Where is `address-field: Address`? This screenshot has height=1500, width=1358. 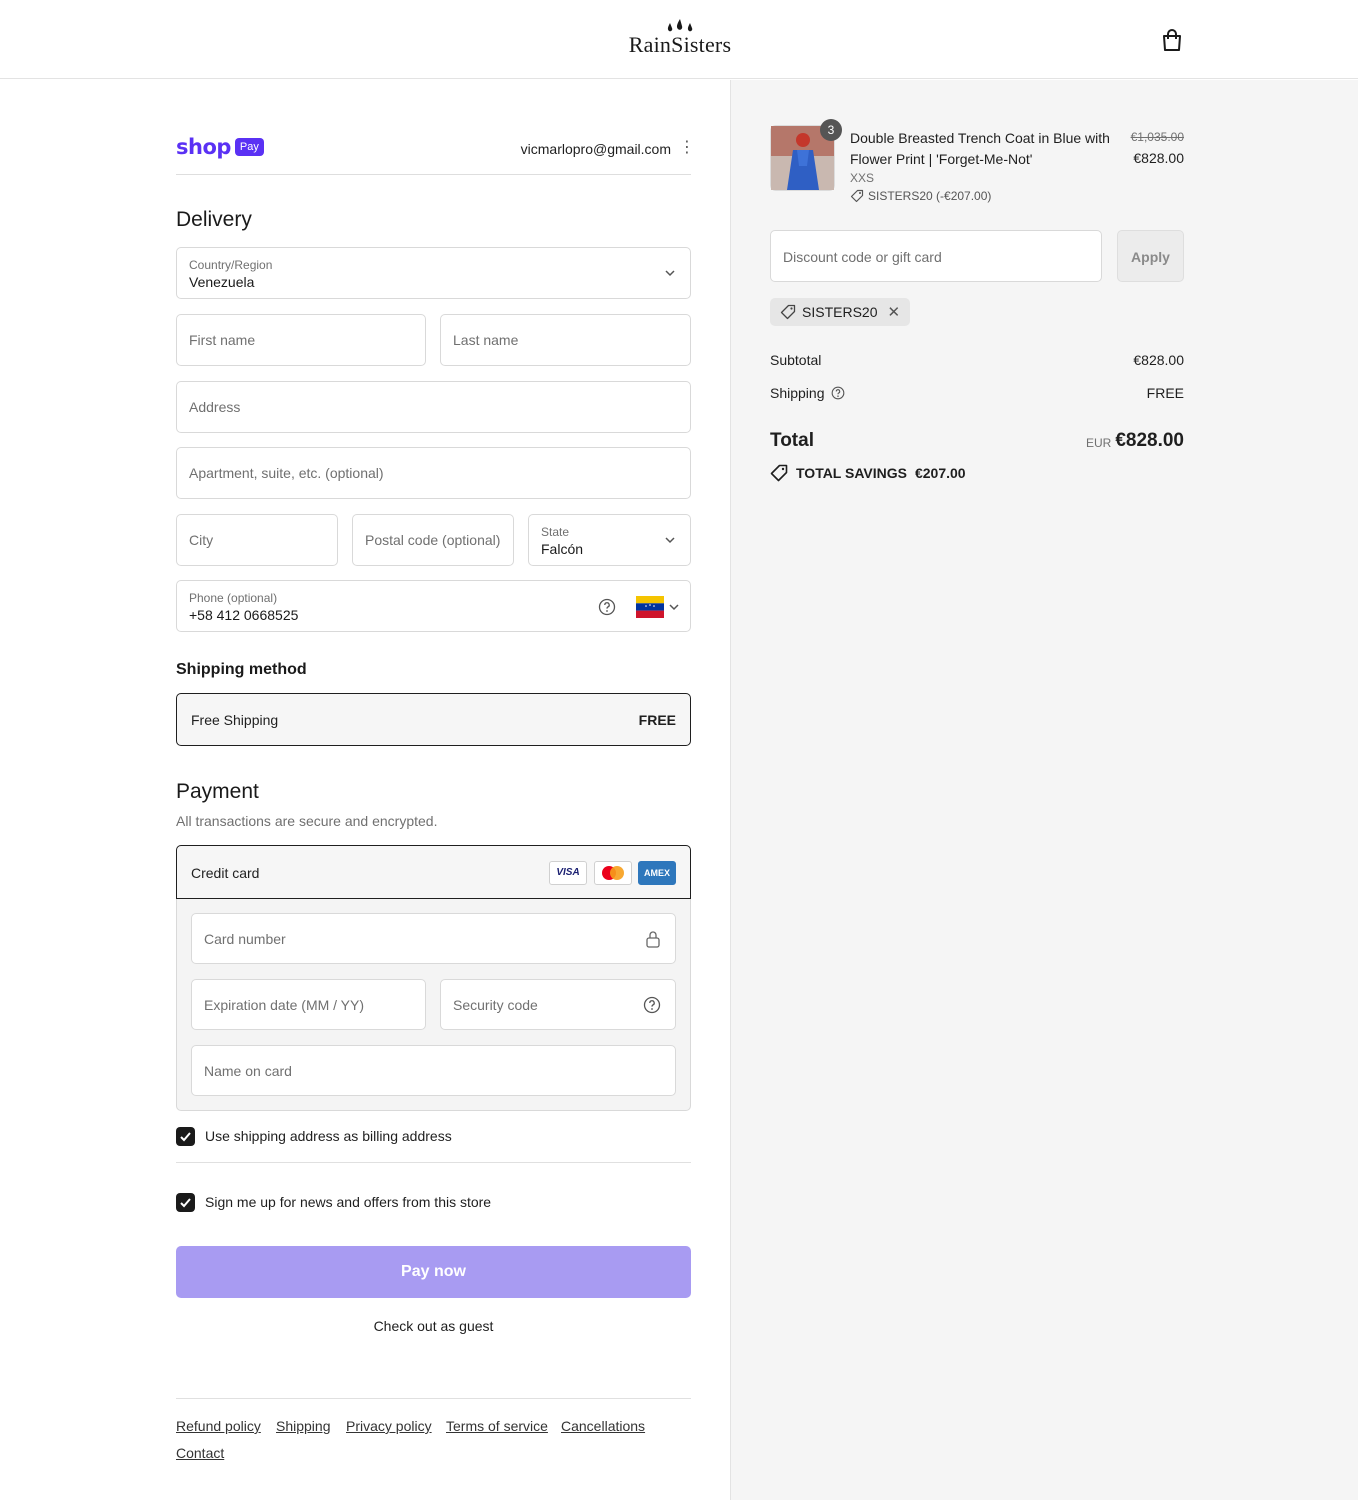 address-field: Address is located at coordinates (433, 407).